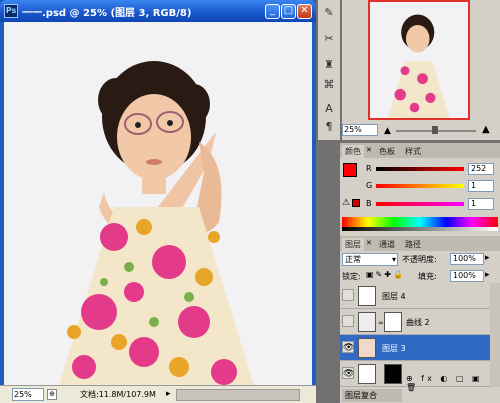  What do you see at coordinates (346, 203) in the screenshot?
I see `warning-icon: ⚠` at bounding box center [346, 203].